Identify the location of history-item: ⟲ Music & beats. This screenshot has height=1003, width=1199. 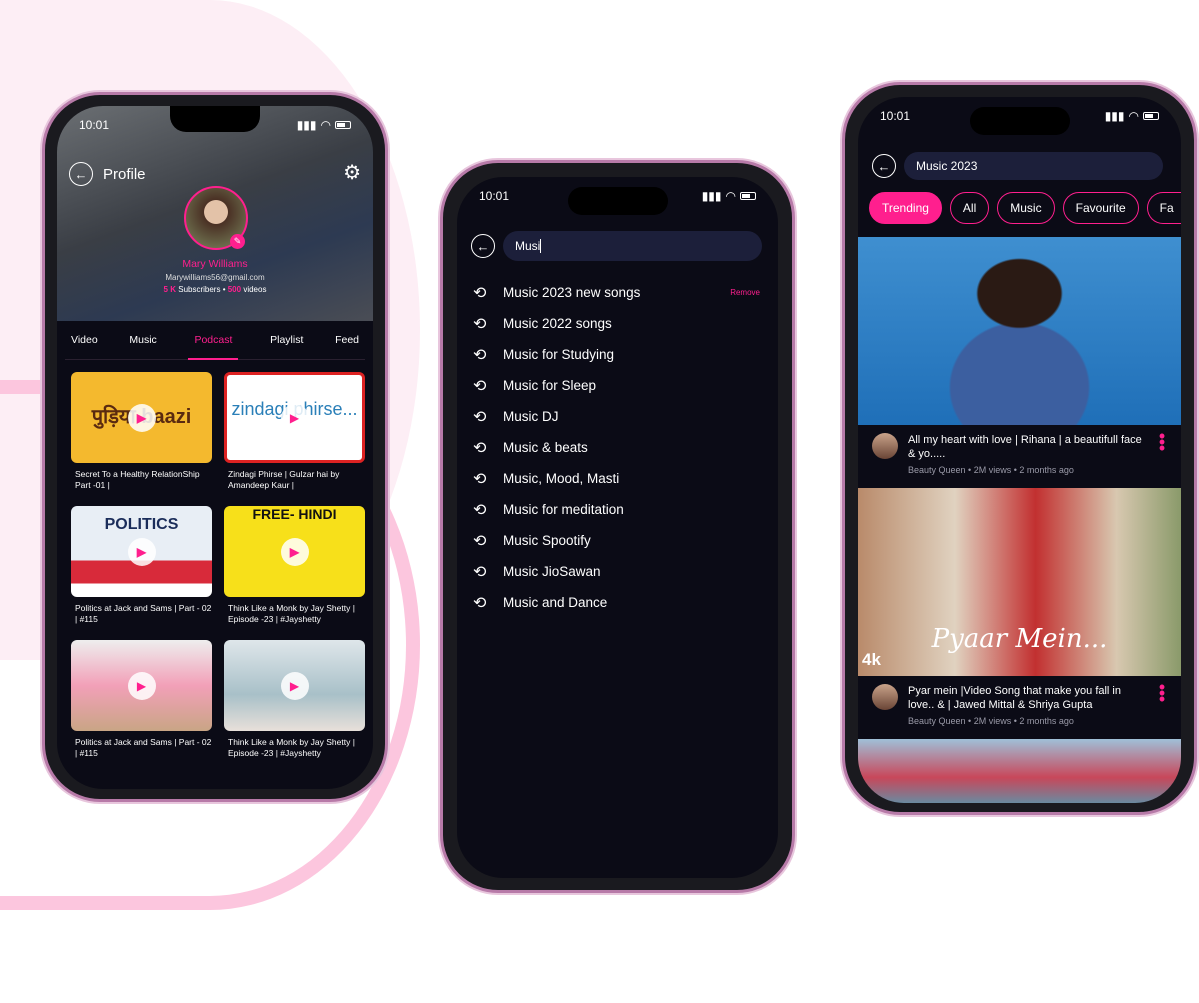
(616, 447).